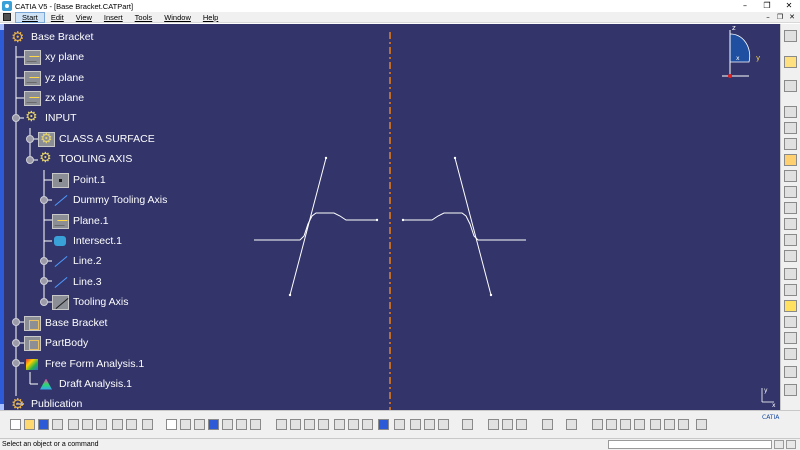 The width and height of the screenshot is (800, 450). Describe the element at coordinates (790, 290) in the screenshot. I see `thickness-icon` at that location.